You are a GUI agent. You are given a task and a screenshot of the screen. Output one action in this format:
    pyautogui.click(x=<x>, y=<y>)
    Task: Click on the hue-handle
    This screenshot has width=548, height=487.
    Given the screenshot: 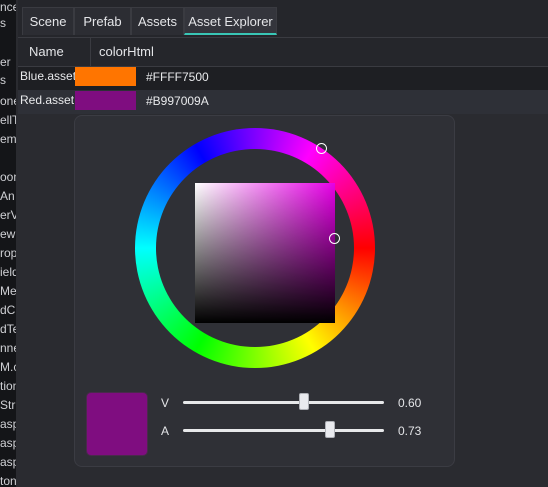 What is the action you would take?
    pyautogui.click(x=321, y=148)
    